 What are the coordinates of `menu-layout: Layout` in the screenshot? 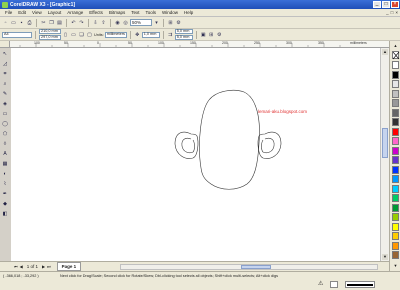 It's located at (55, 12).